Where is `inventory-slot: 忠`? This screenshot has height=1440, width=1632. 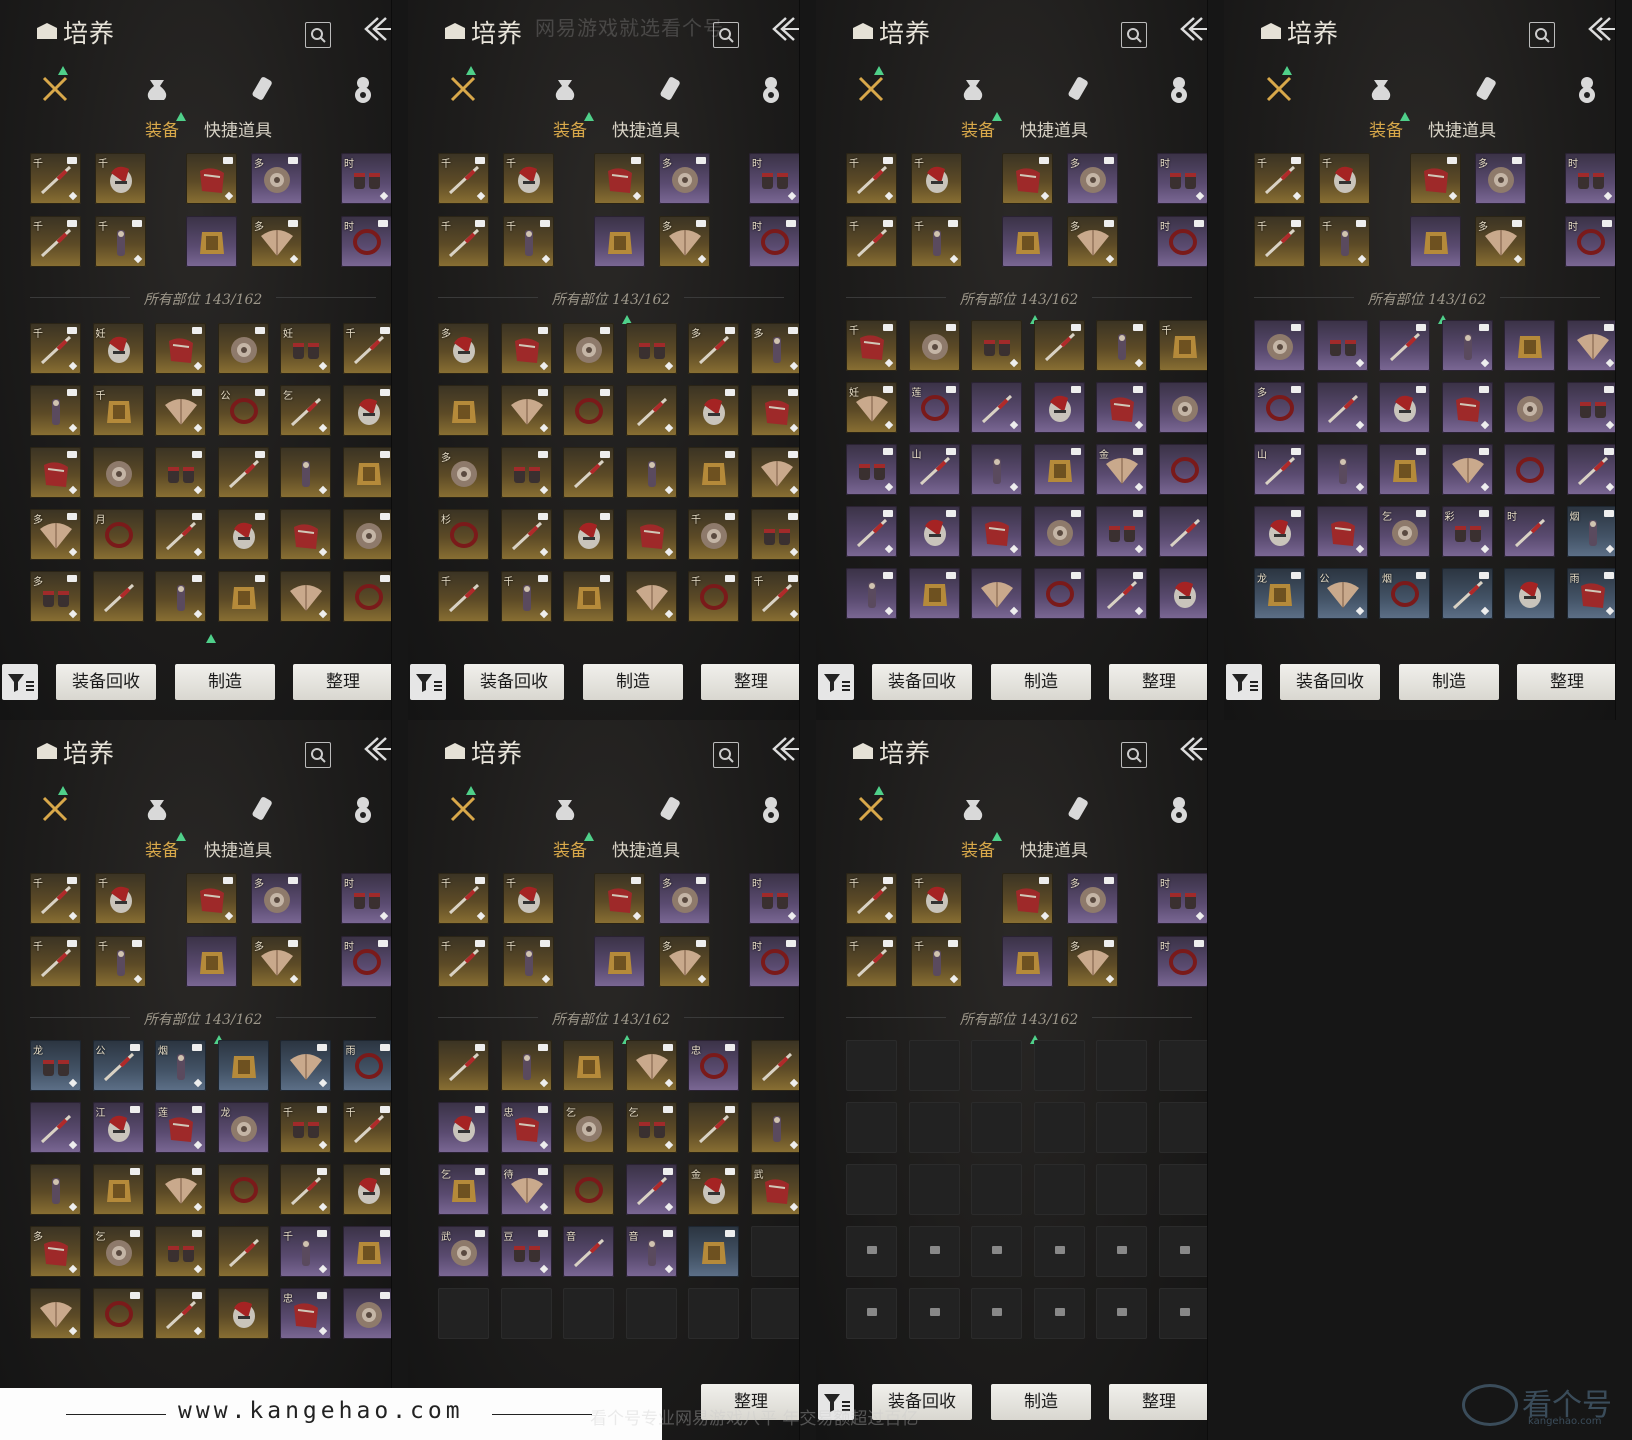 inventory-slot: 忠 is located at coordinates (713, 1065).